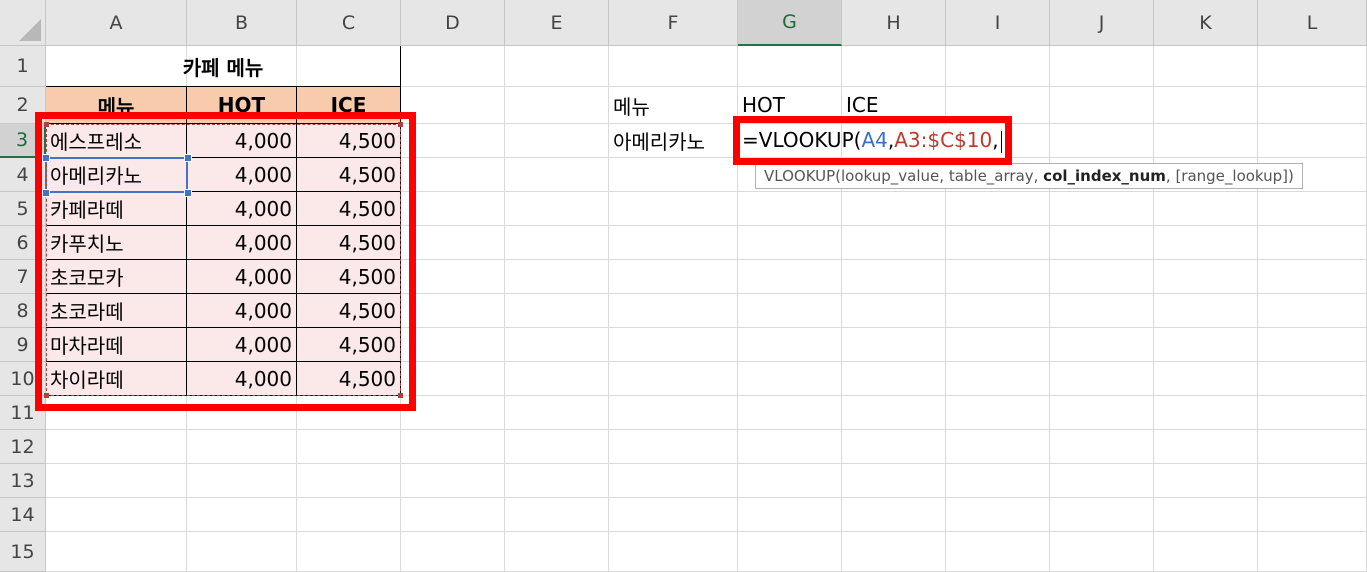  What do you see at coordinates (223, 66) in the screenshot?
I see `menu-table-title: 카페 메뉴` at bounding box center [223, 66].